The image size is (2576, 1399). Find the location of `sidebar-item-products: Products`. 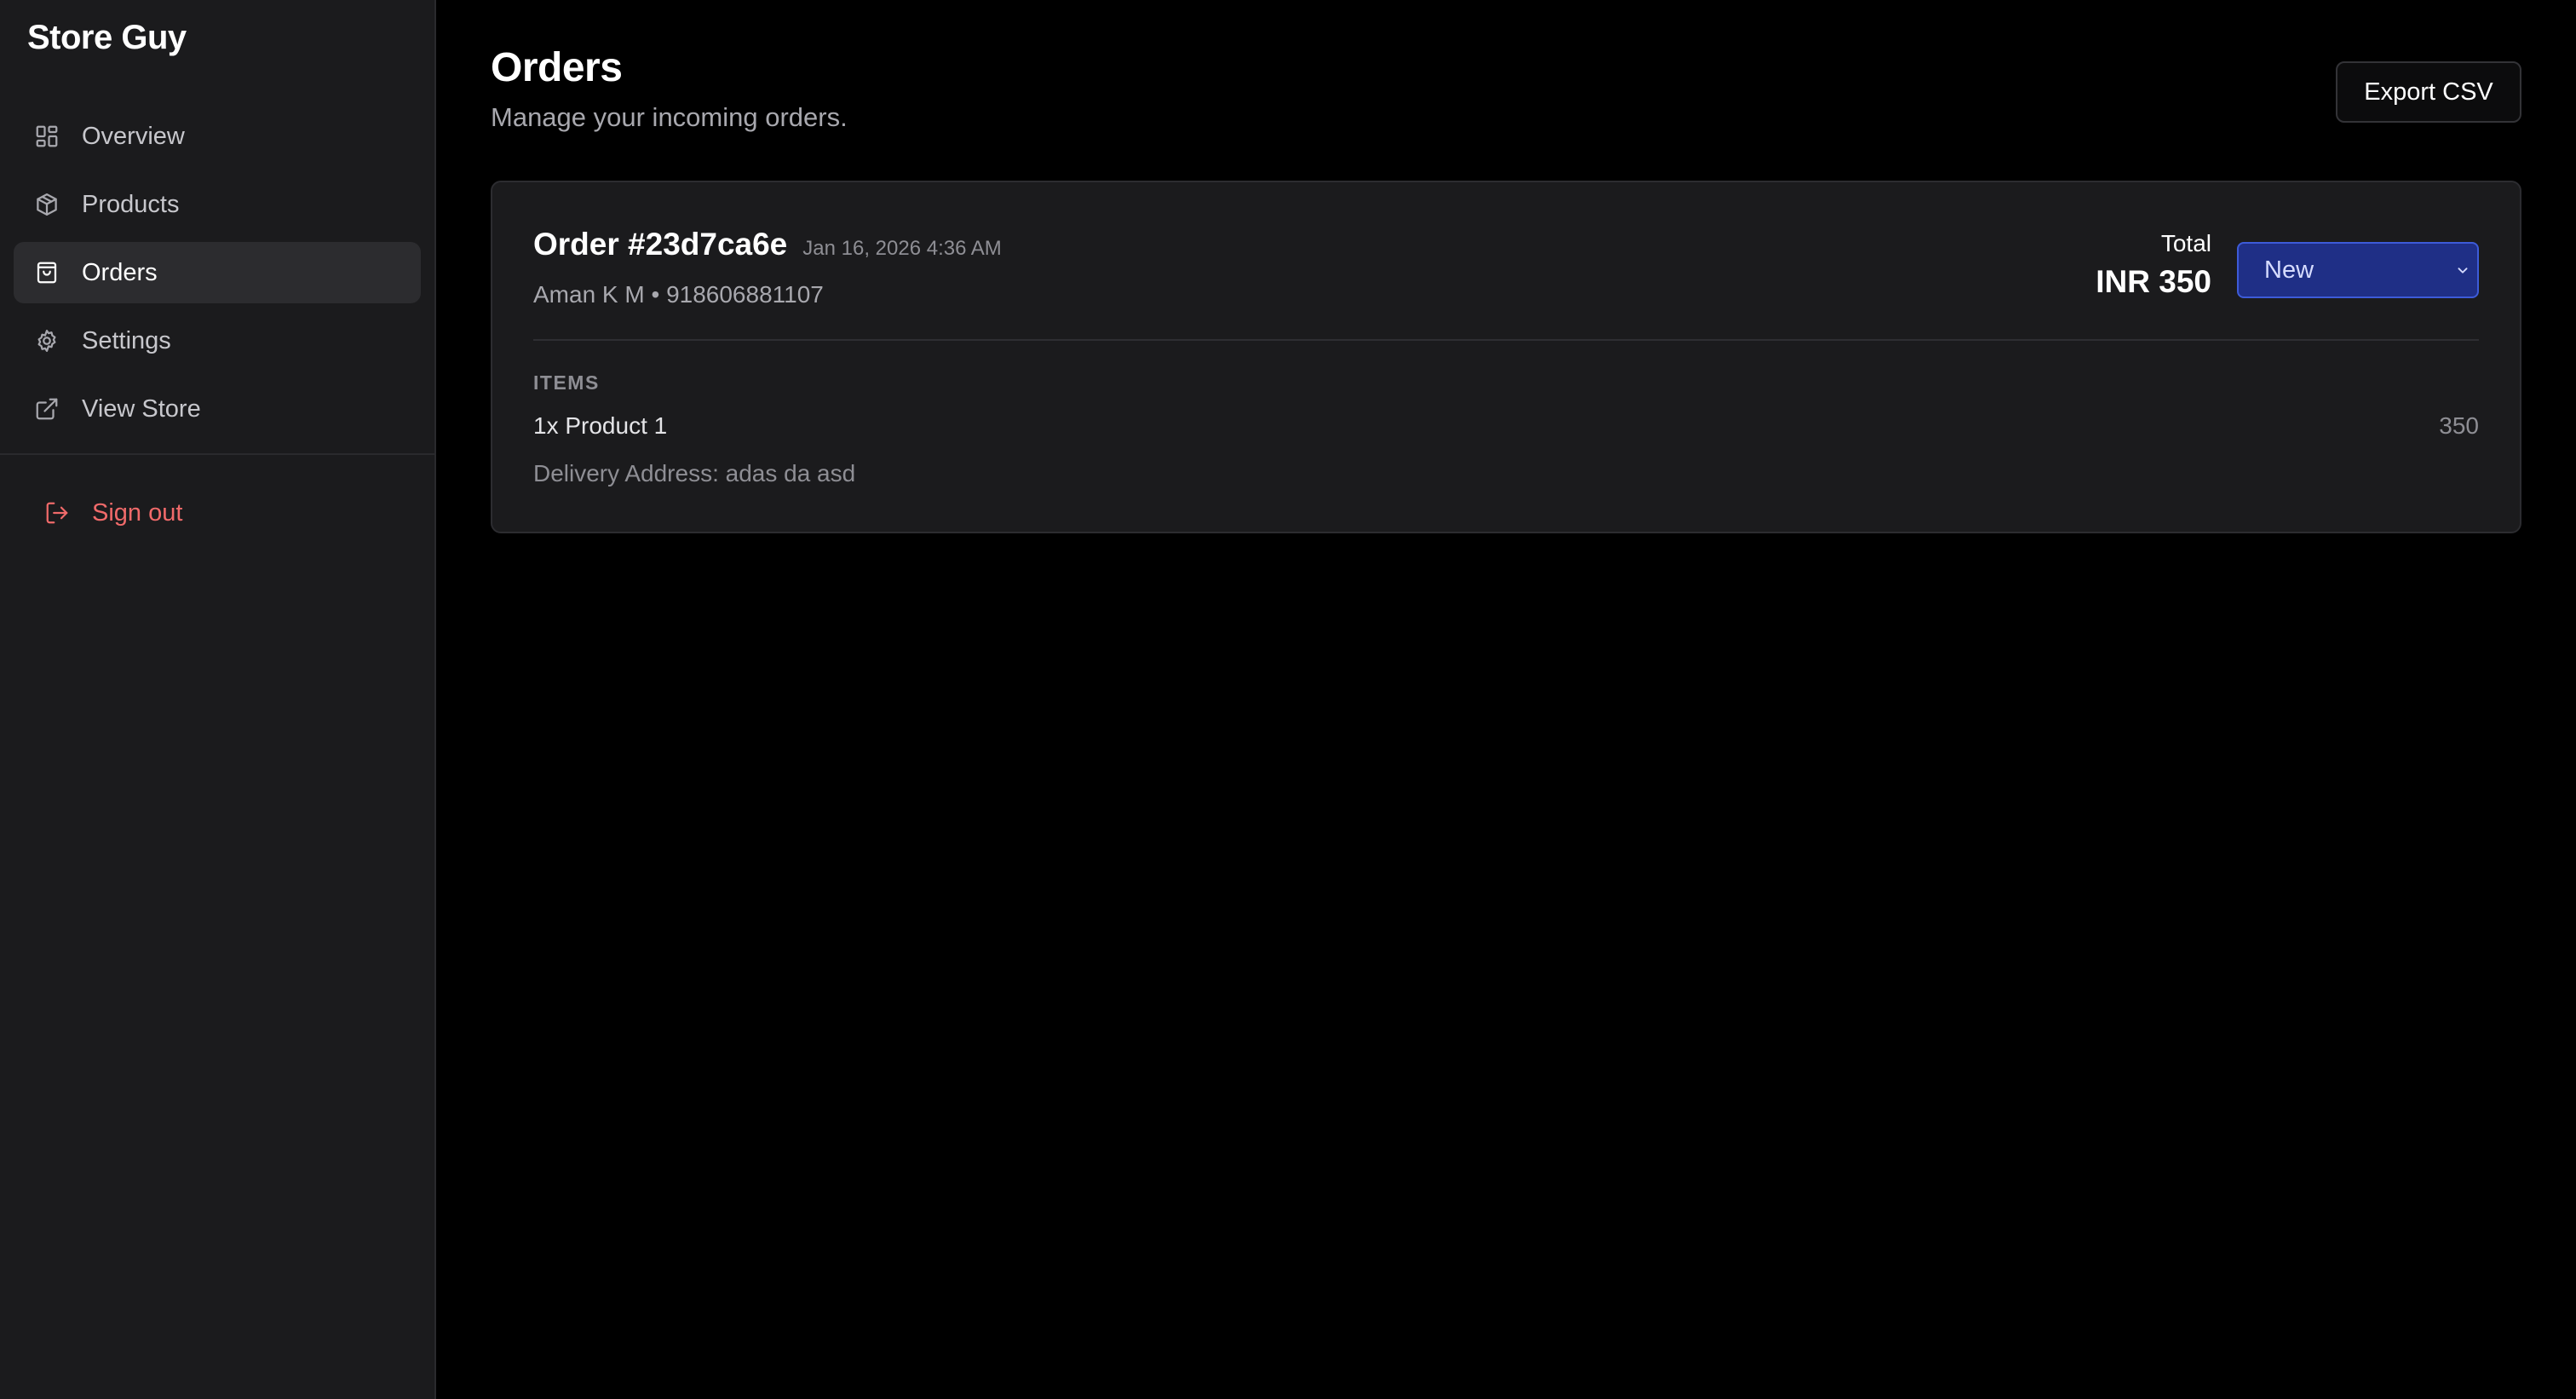

sidebar-item-products: Products is located at coordinates (217, 204).